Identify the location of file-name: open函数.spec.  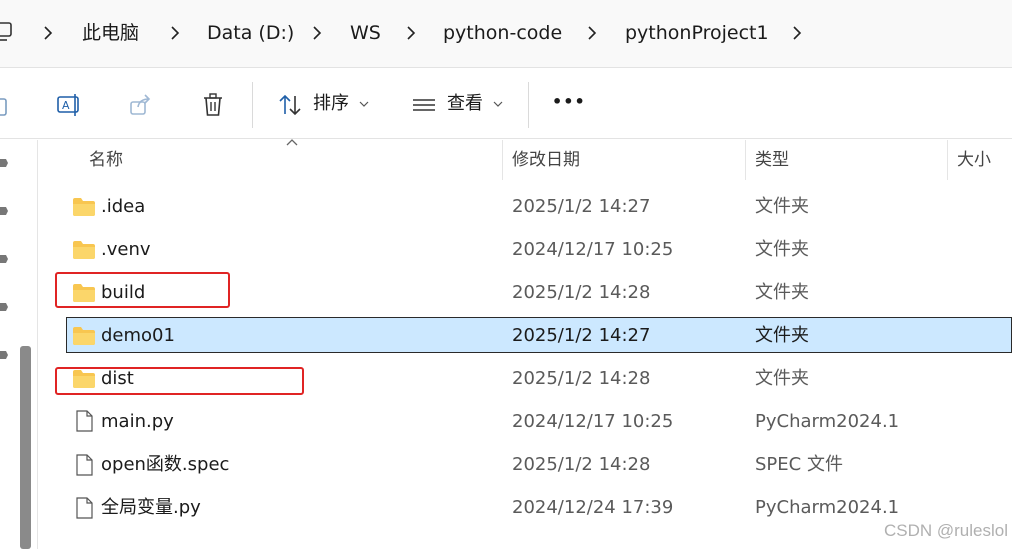
(165, 465).